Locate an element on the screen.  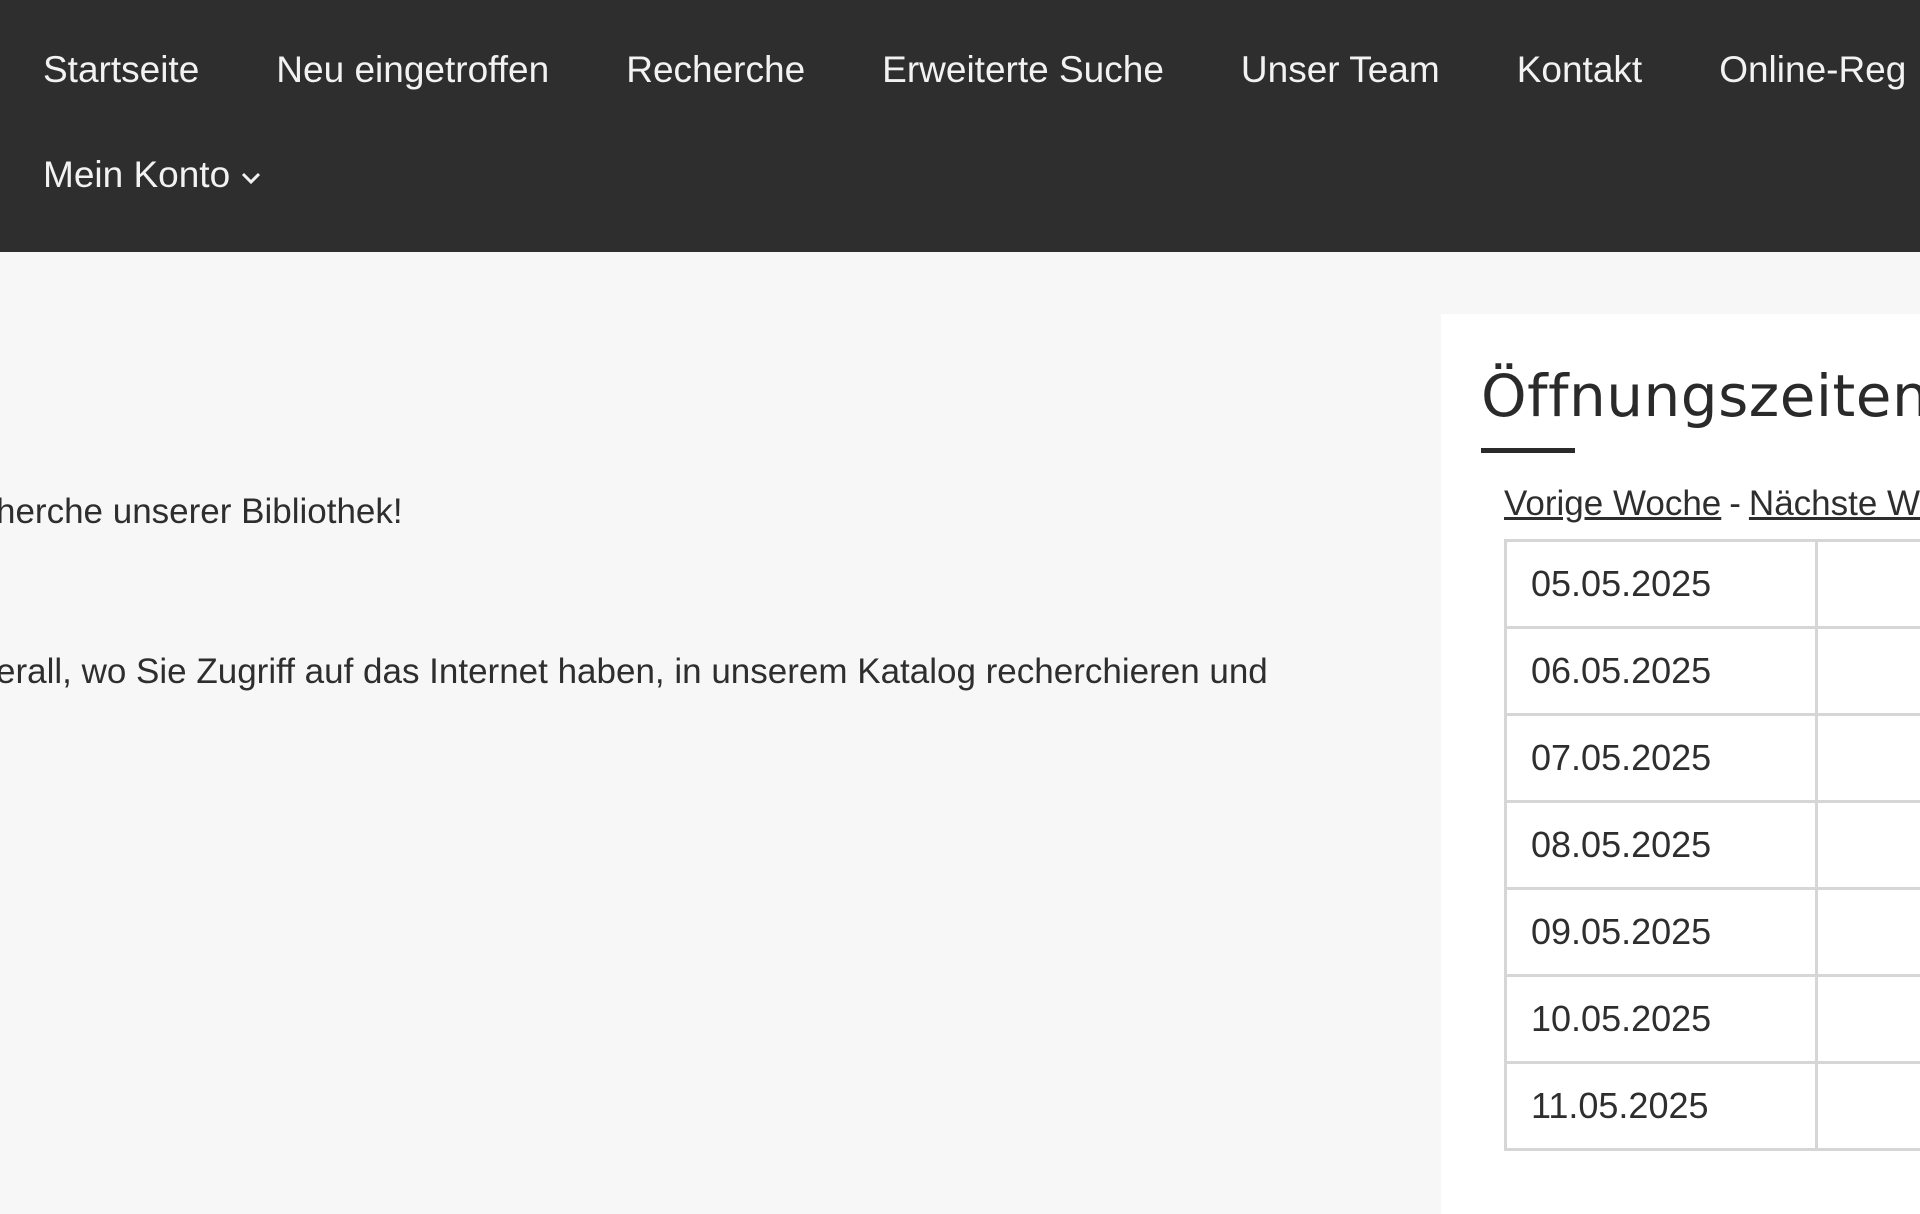
table-row: 05.05.2025 is located at coordinates (1713, 584).